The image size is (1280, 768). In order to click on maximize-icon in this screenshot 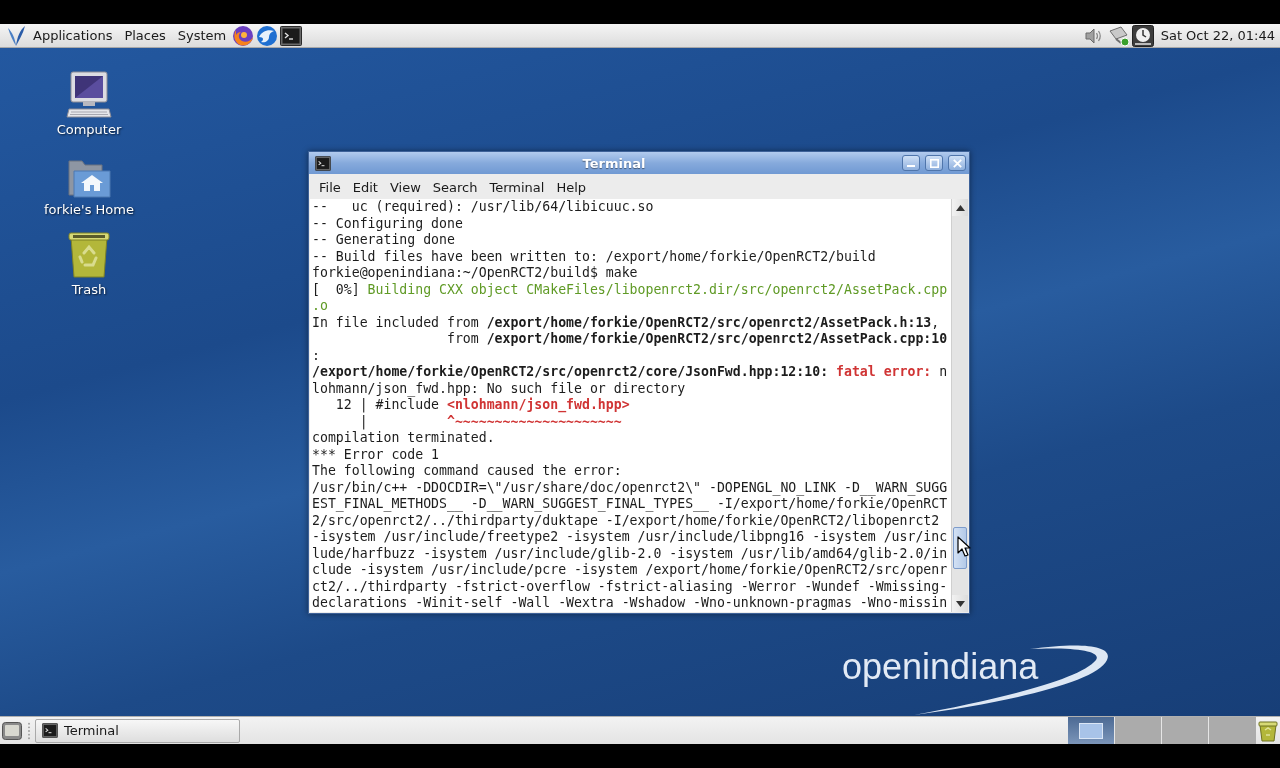, I will do `click(934, 163)`.